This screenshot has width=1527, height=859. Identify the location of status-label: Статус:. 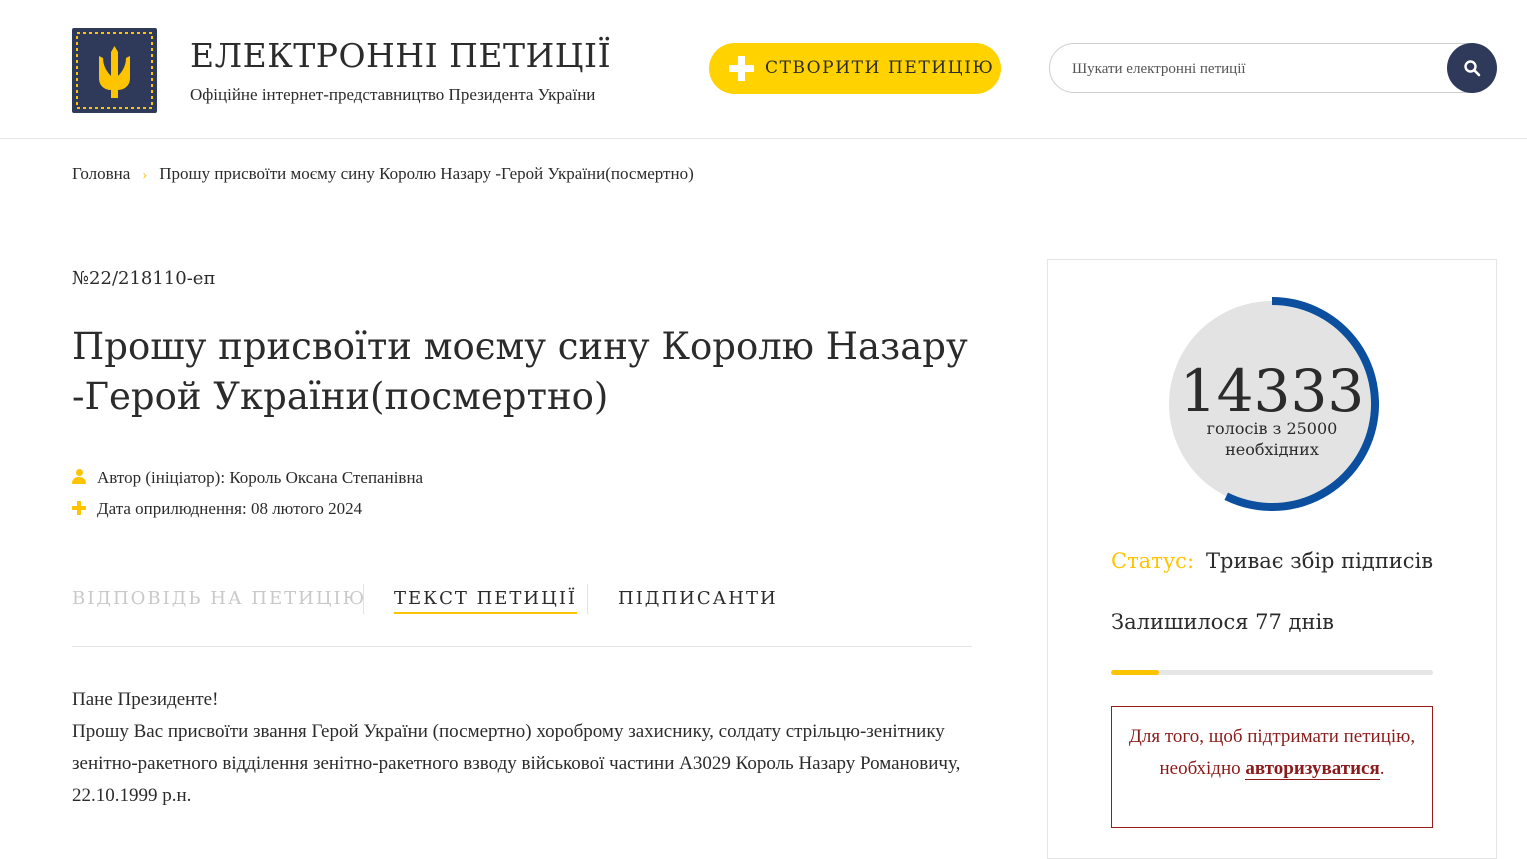
(1153, 561).